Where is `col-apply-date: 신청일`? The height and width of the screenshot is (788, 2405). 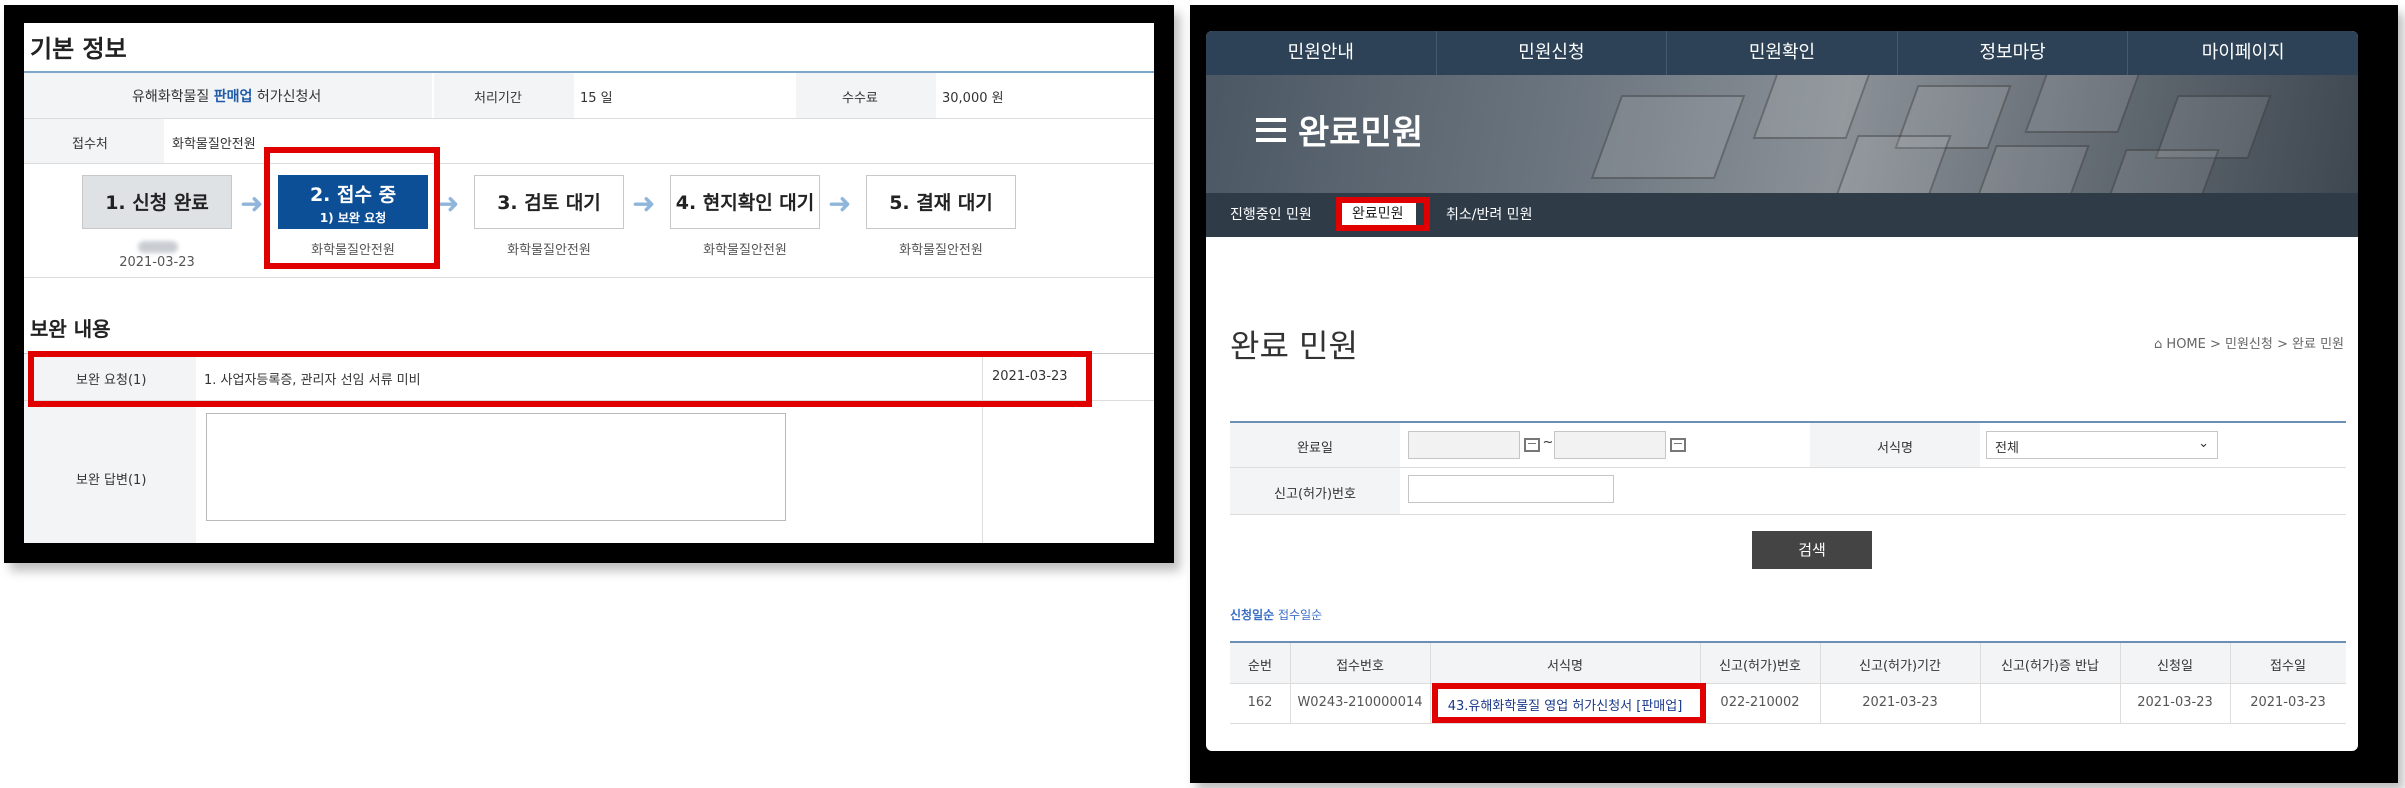 col-apply-date: 신청일 is located at coordinates (2175, 666).